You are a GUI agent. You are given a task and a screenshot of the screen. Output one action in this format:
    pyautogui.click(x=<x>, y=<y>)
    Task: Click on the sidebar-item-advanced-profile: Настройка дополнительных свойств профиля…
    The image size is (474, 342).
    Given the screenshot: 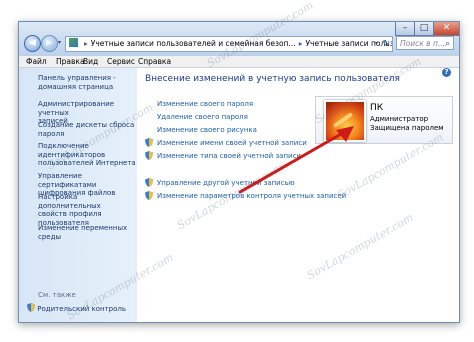 What is the action you would take?
    pyautogui.click(x=87, y=210)
    